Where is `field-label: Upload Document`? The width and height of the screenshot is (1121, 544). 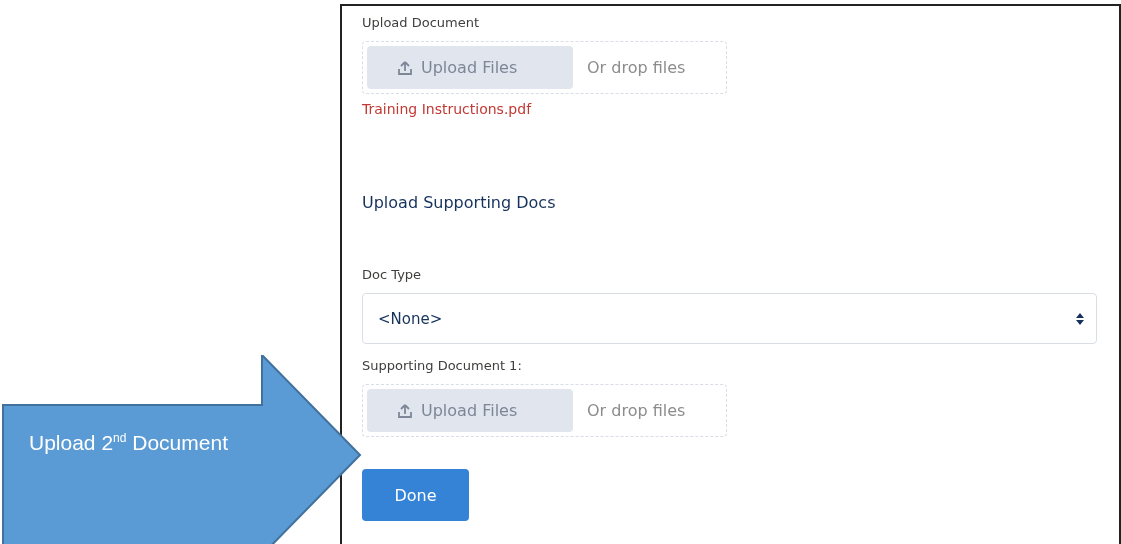 field-label: Upload Document is located at coordinates (421, 23).